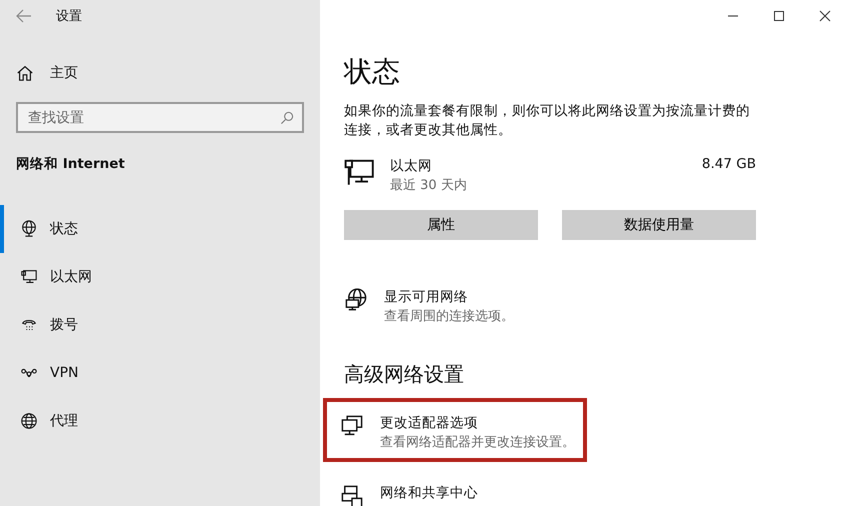 The height and width of the screenshot is (506, 848). I want to click on nav-item: 以太网, so click(160, 277).